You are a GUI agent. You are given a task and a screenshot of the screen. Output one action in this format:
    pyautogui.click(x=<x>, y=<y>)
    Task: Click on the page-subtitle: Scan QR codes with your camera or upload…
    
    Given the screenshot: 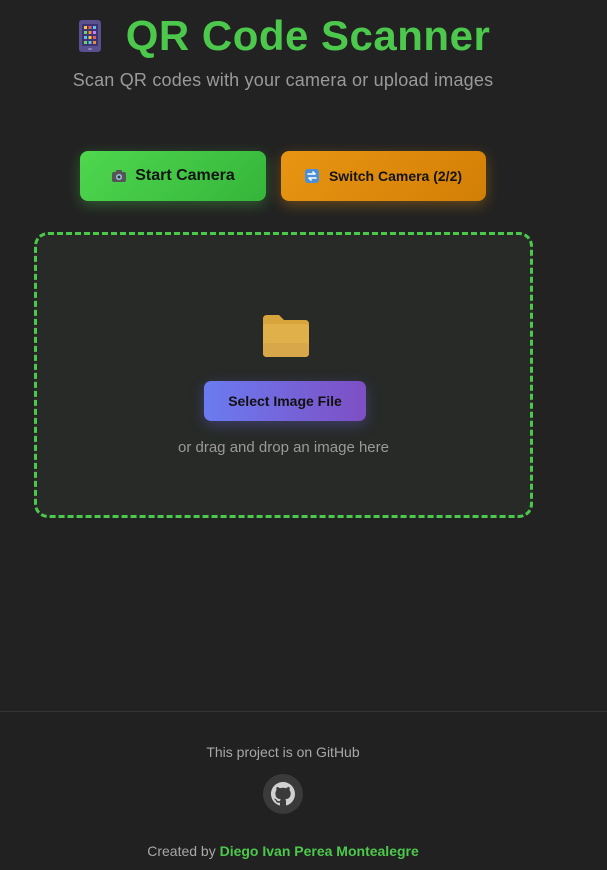 What is the action you would take?
    pyautogui.click(x=283, y=80)
    